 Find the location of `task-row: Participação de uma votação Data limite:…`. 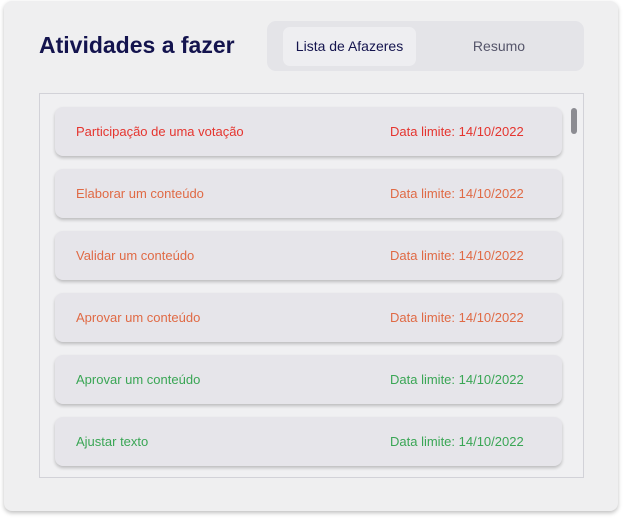

task-row: Participação de uma votação Data limite:… is located at coordinates (308, 131).